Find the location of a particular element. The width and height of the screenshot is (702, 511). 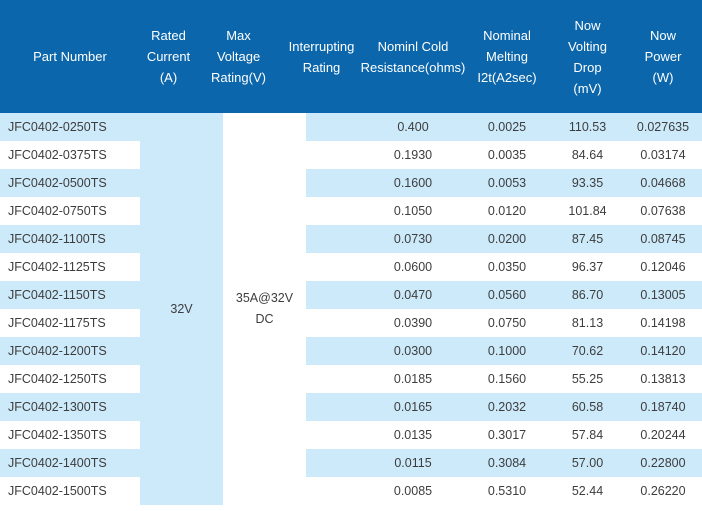

header-line: Voltage is located at coordinates (238, 56).